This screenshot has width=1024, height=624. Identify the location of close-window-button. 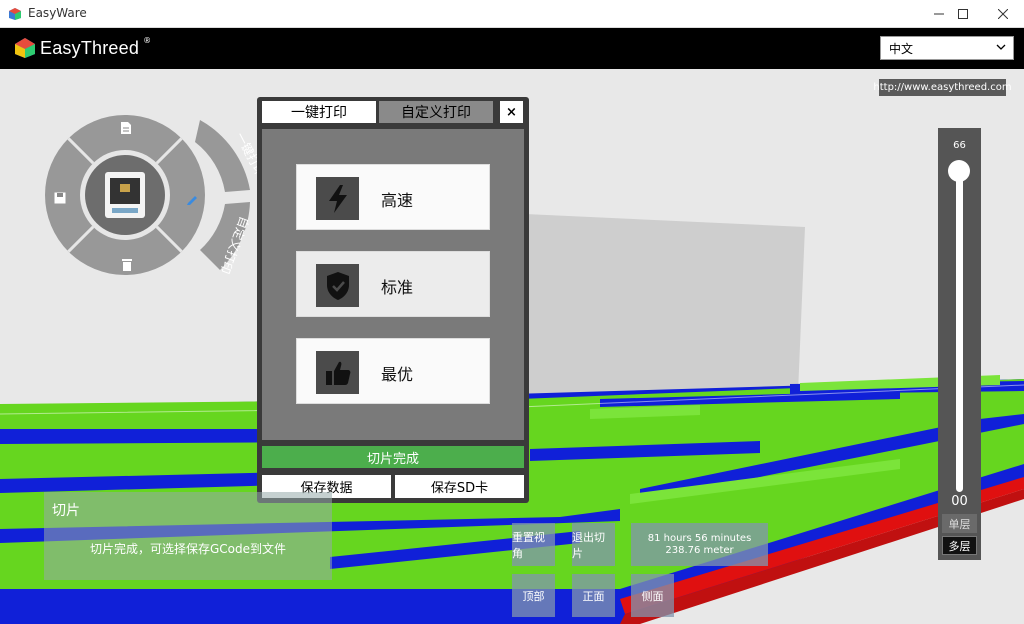
(1002, 14).